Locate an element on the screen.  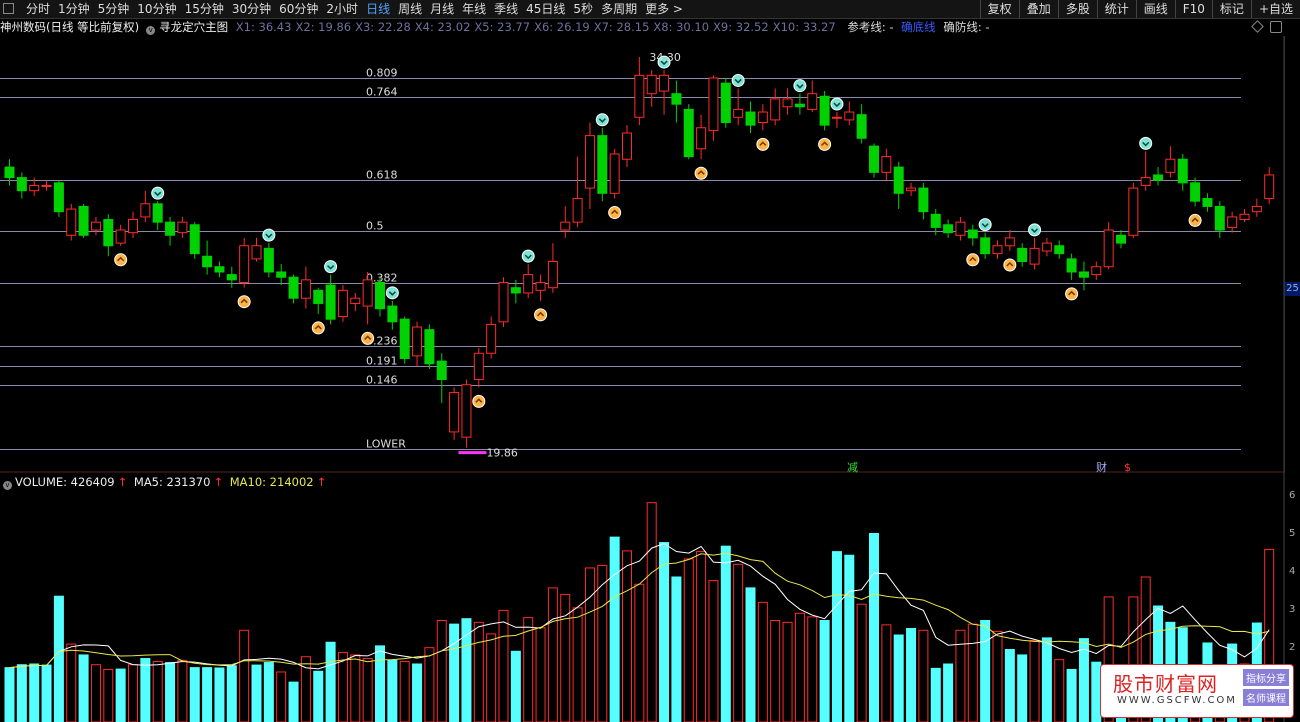
toolbar-button-0: 复权 is located at coordinates (999, 9).